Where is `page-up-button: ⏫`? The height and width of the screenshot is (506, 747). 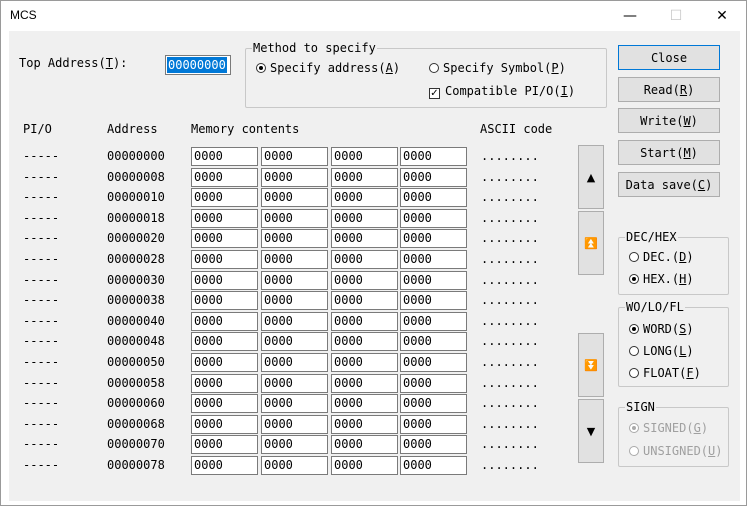 page-up-button: ⏫ is located at coordinates (591, 243).